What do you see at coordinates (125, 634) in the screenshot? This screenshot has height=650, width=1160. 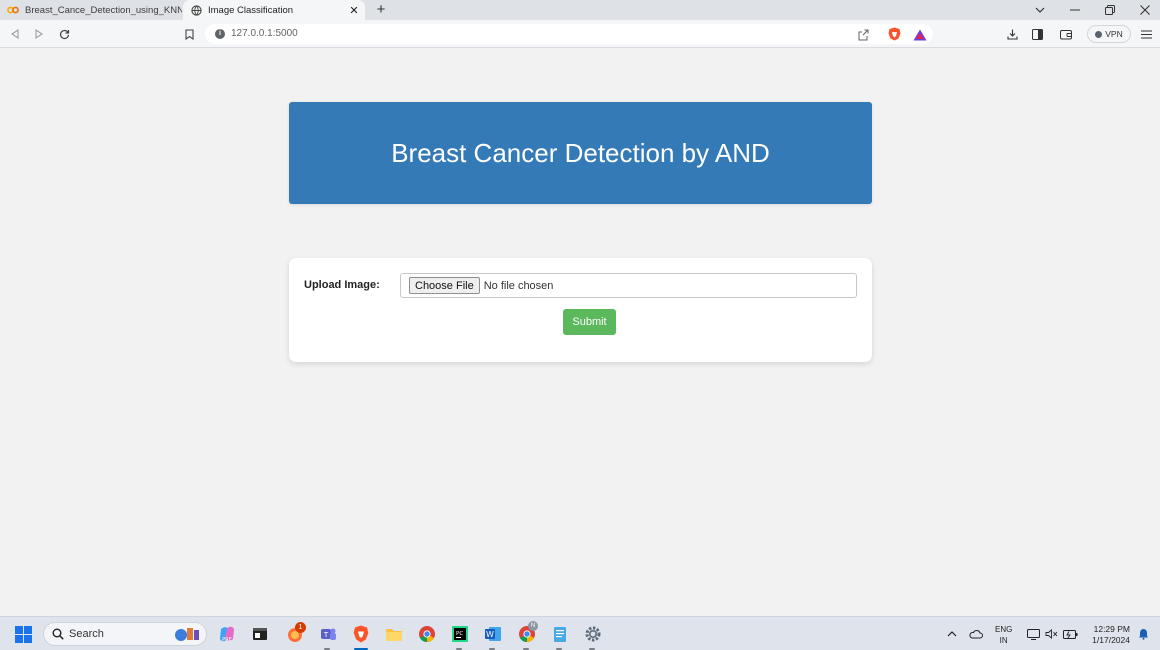 I see `taskbar-search: Search` at bounding box center [125, 634].